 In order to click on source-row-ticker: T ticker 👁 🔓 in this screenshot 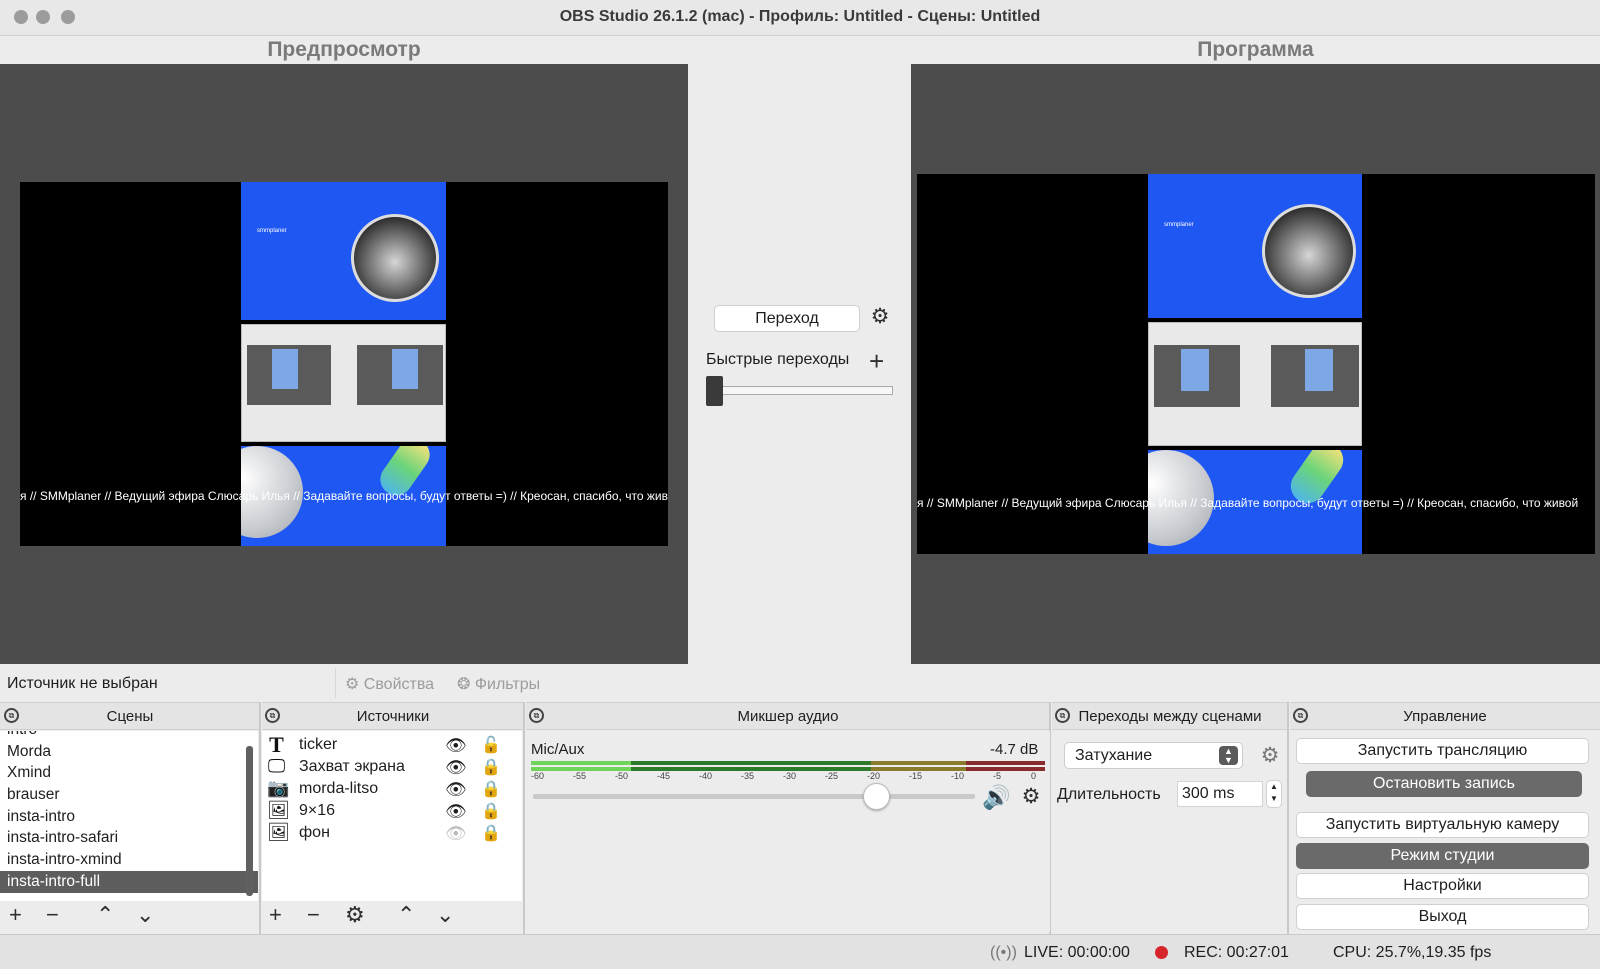, I will do `click(388, 745)`.